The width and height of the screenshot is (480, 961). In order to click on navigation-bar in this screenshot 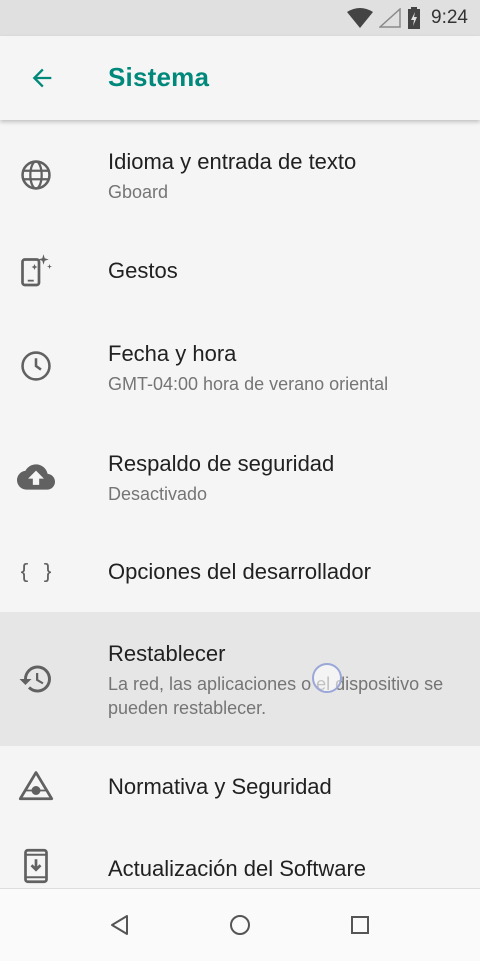, I will do `click(240, 924)`.